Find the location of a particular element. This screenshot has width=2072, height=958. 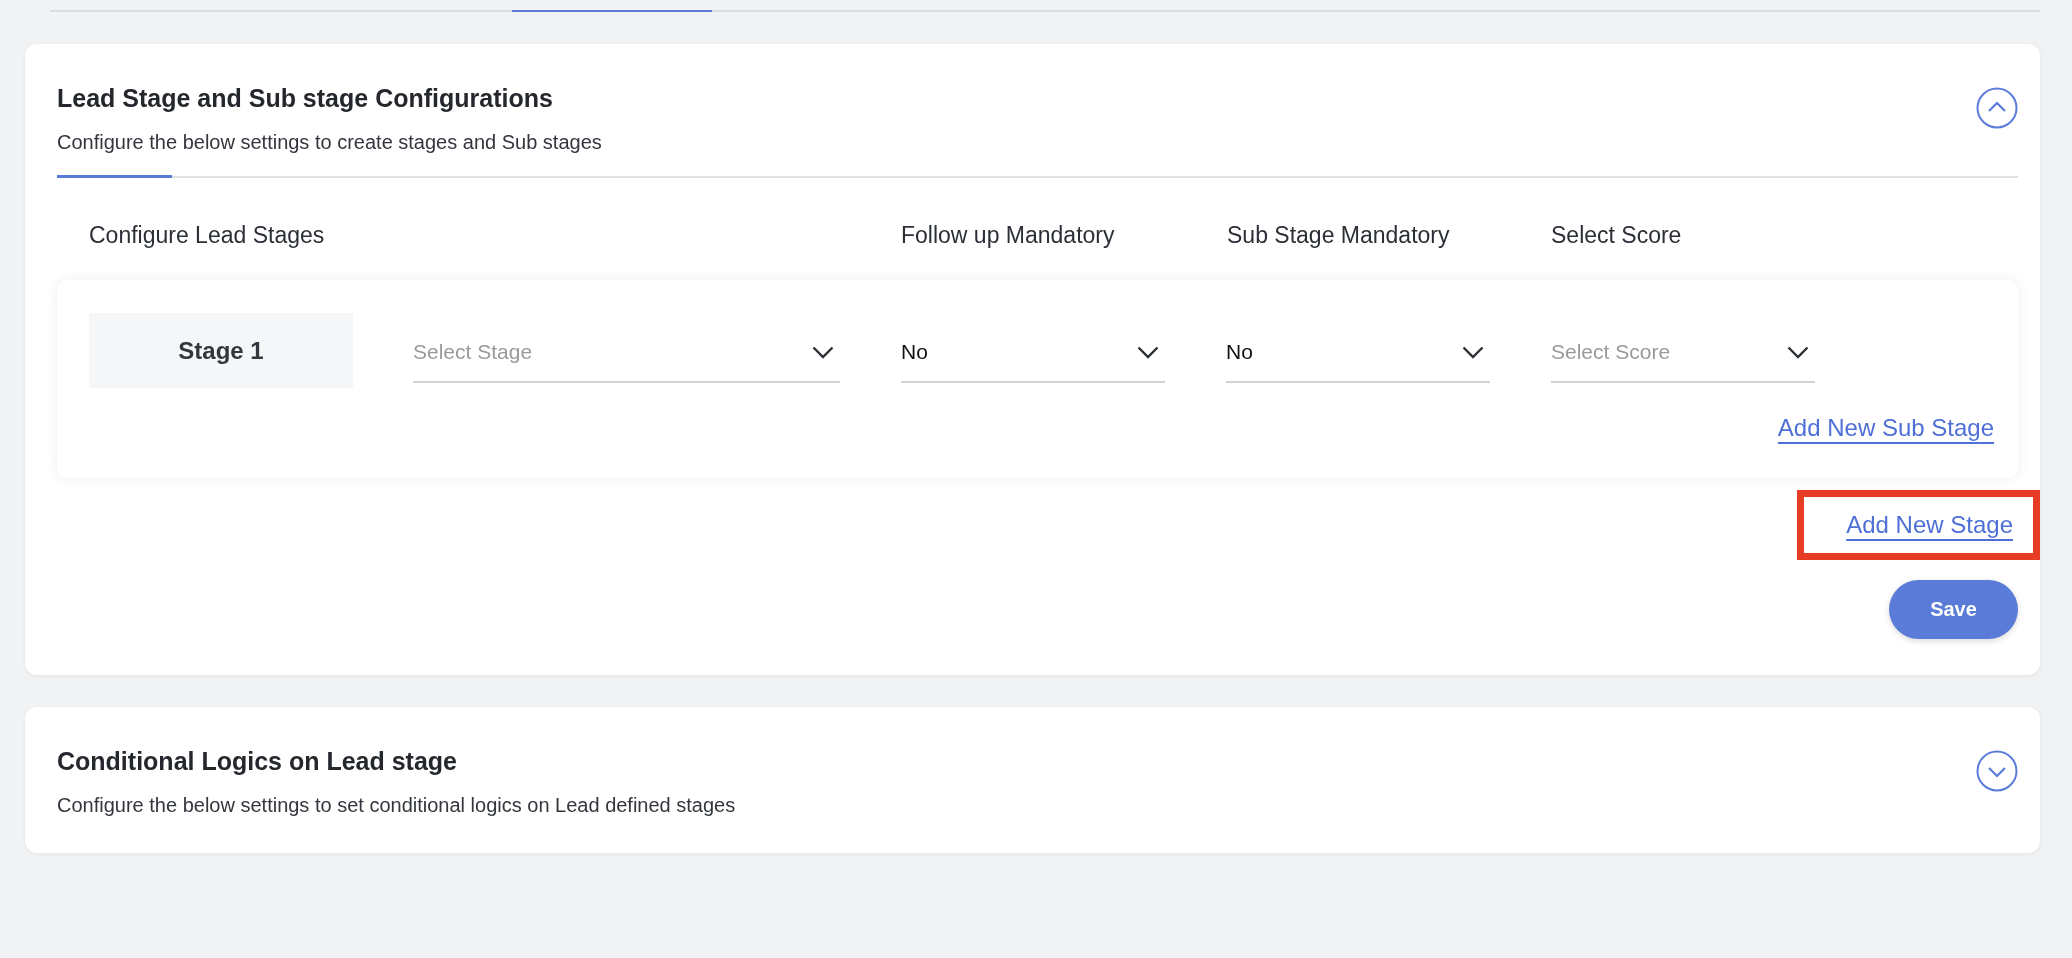

column-heading: Configure Lead Stages is located at coordinates (207, 236).